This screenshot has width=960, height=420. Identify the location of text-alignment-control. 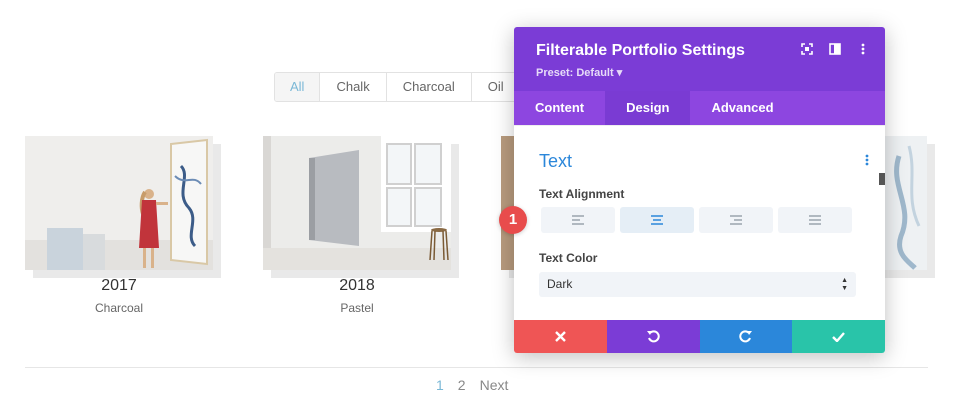
(696, 220).